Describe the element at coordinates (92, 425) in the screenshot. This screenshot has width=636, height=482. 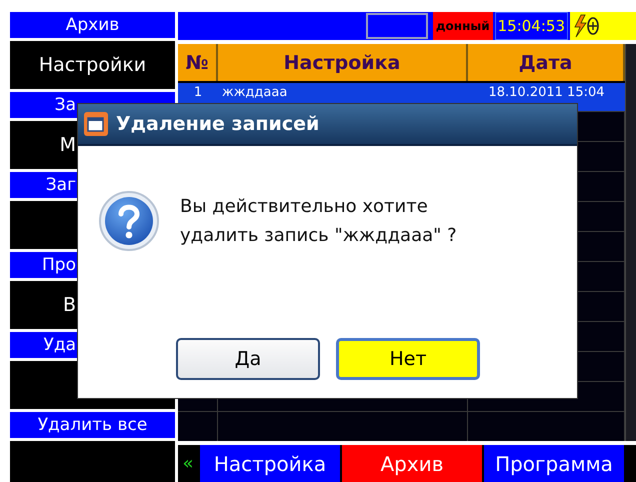
I see `sidebar-section-label: Удалить все` at that location.